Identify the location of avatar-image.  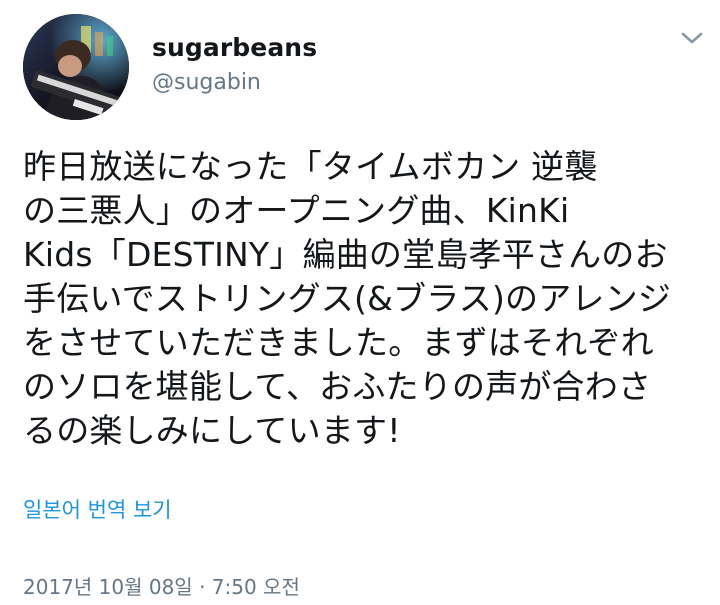
(76, 67).